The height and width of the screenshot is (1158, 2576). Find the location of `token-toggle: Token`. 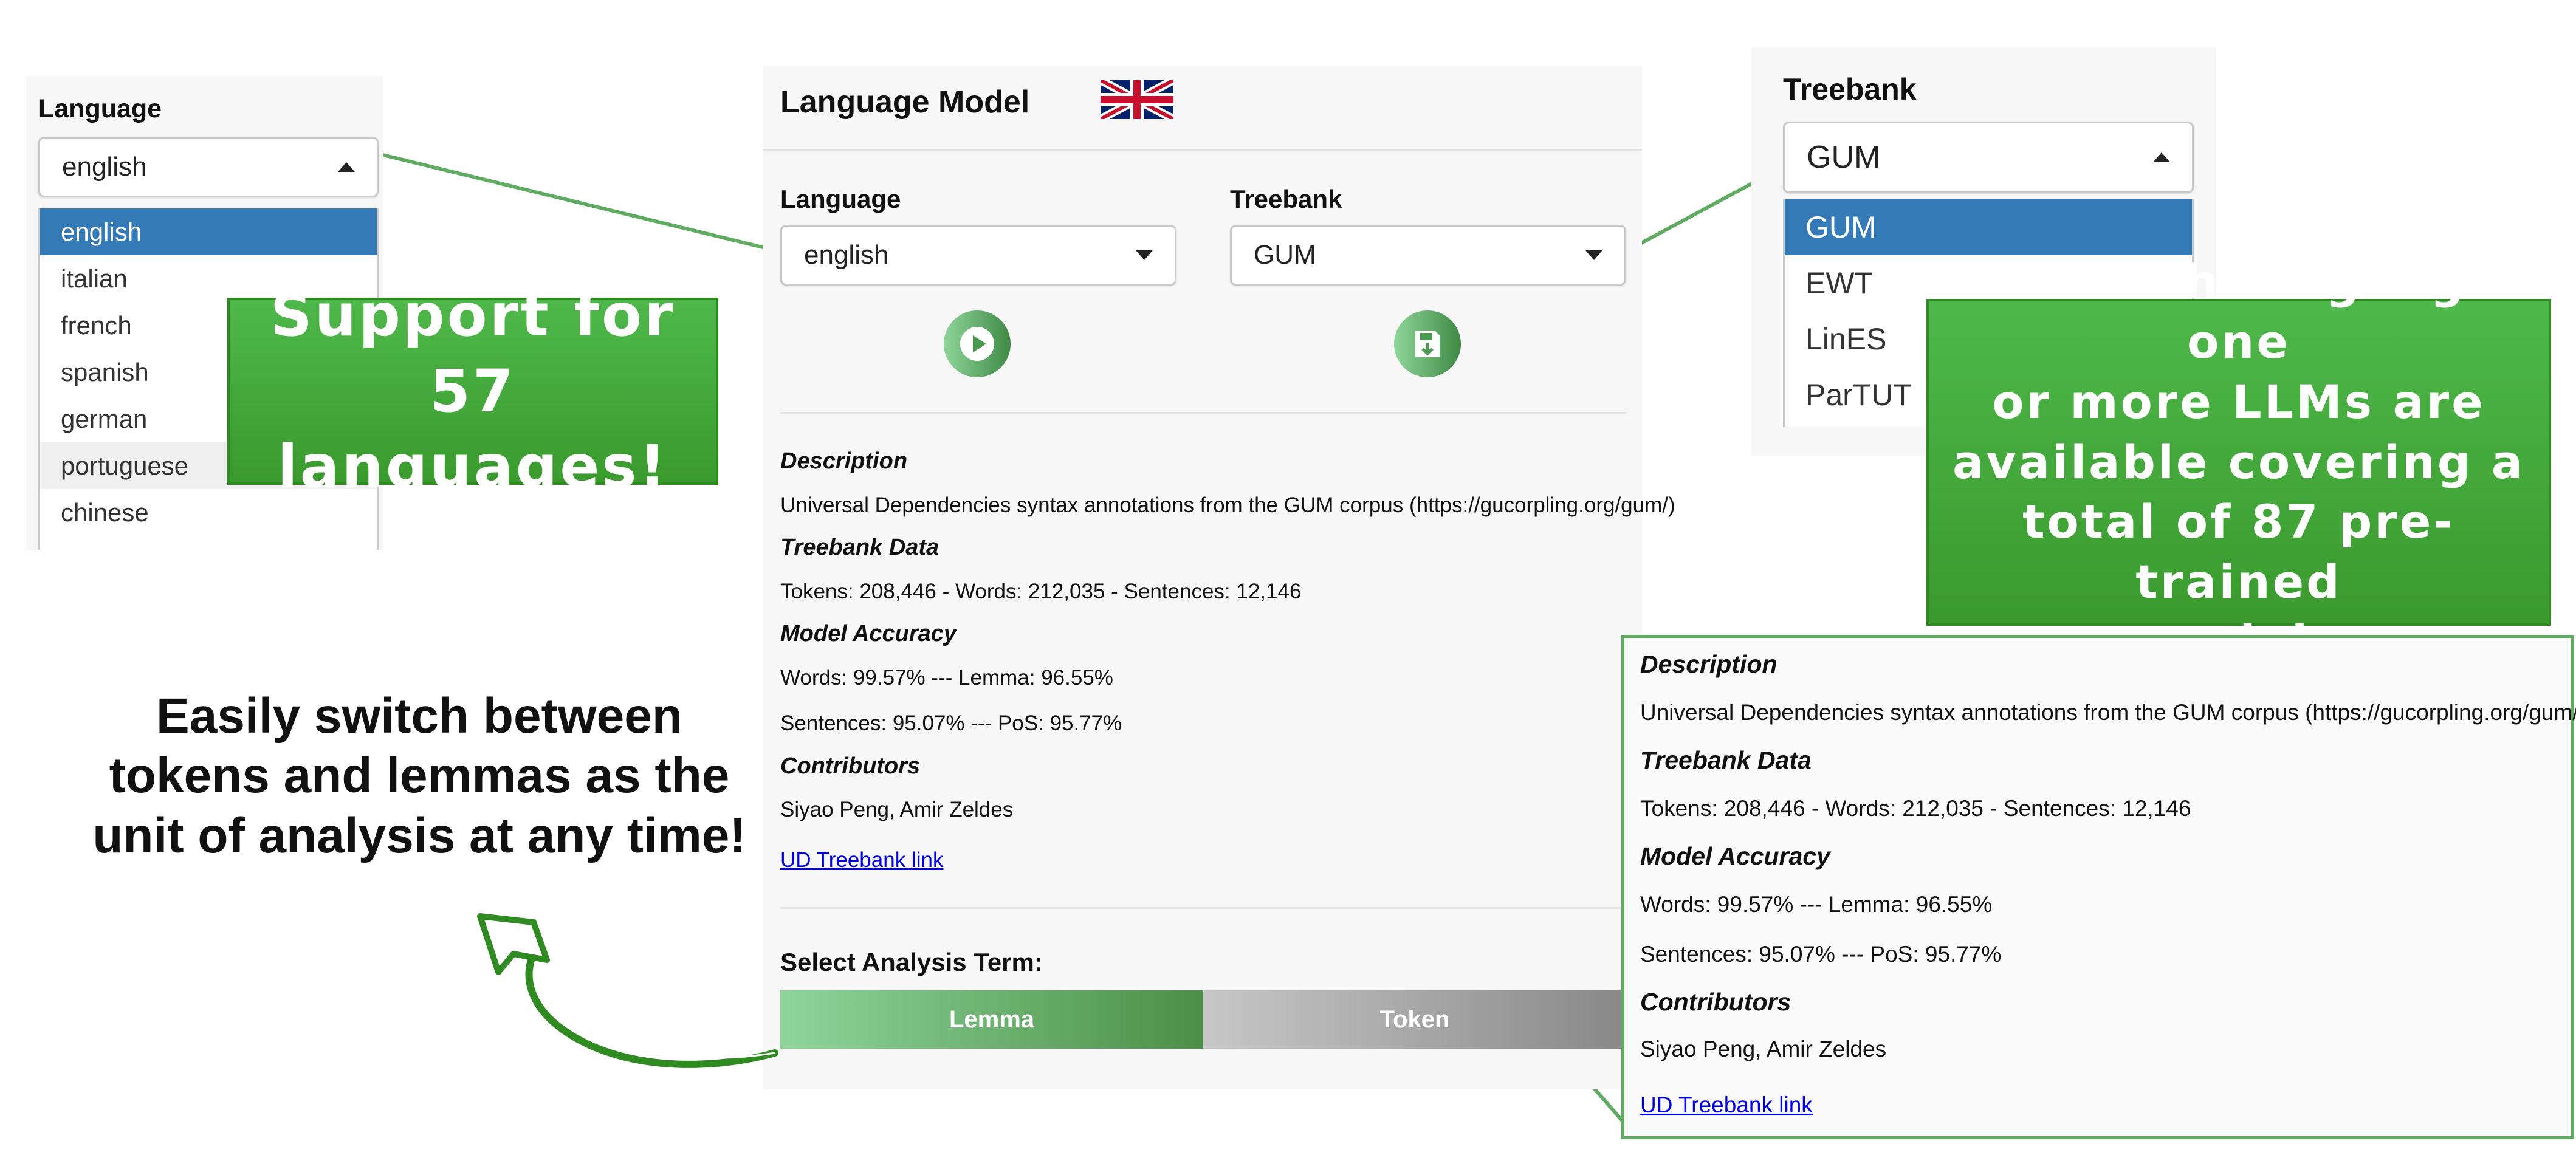

token-toggle: Token is located at coordinates (1414, 1019).